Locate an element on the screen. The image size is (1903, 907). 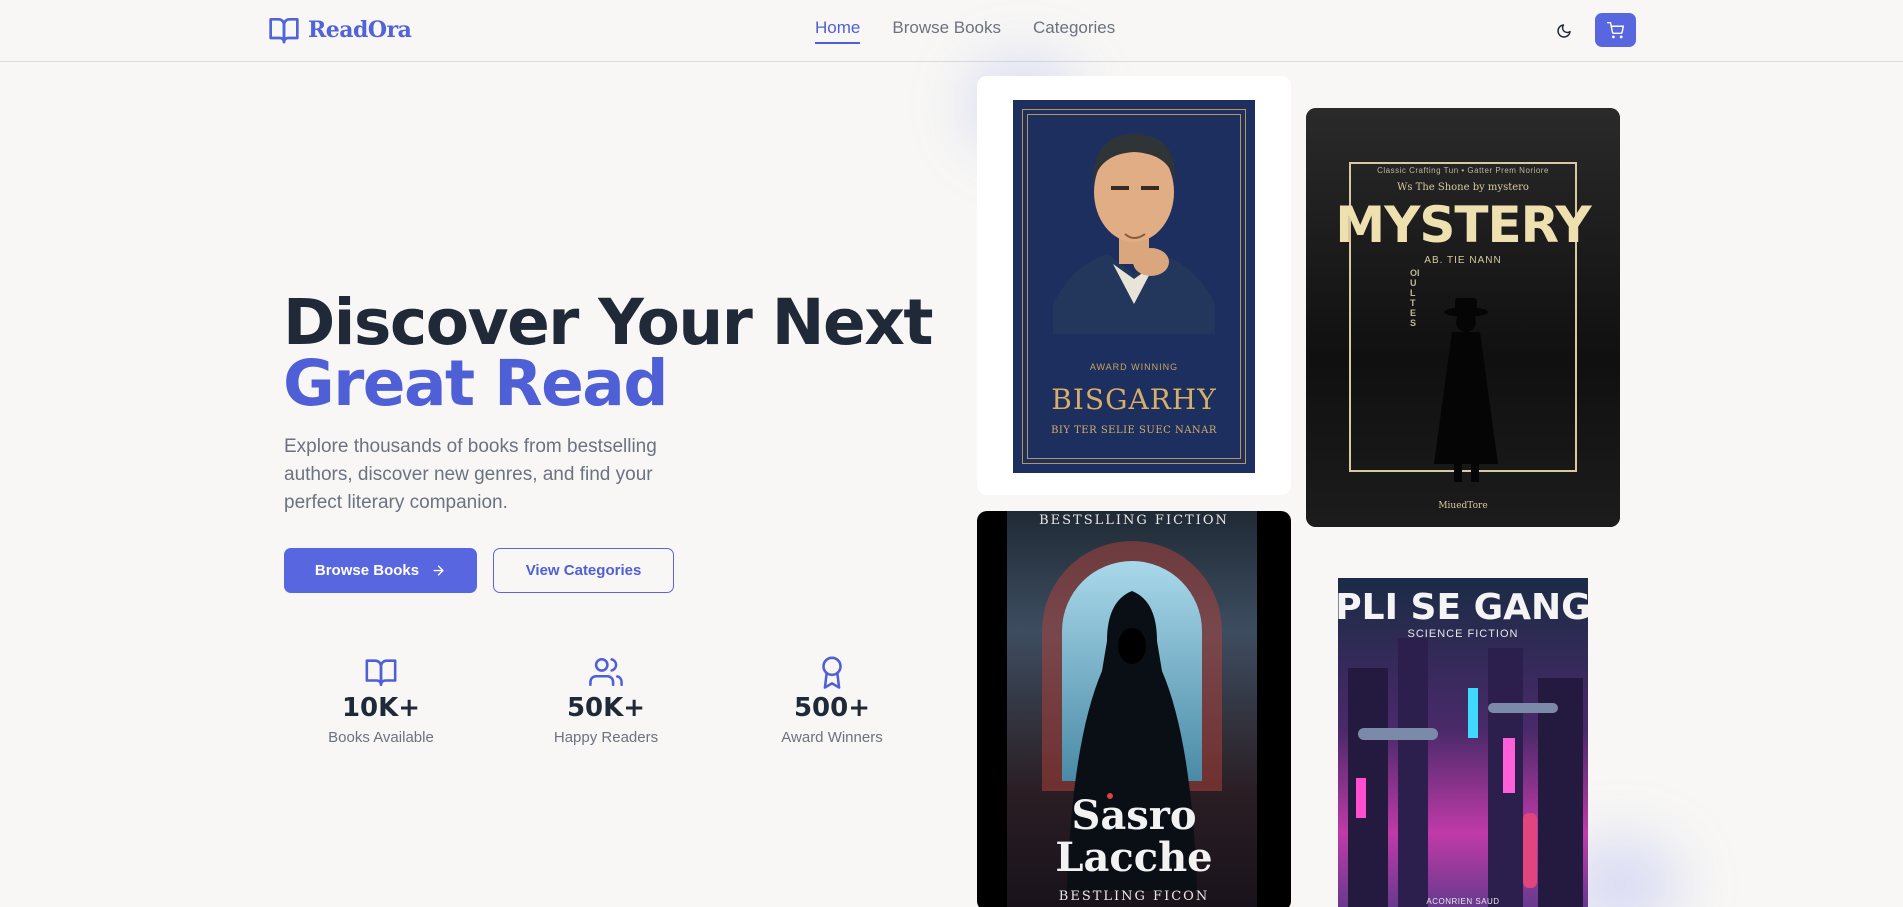
hero-title: Discover Your Next Great Read is located at coordinates (608, 353).